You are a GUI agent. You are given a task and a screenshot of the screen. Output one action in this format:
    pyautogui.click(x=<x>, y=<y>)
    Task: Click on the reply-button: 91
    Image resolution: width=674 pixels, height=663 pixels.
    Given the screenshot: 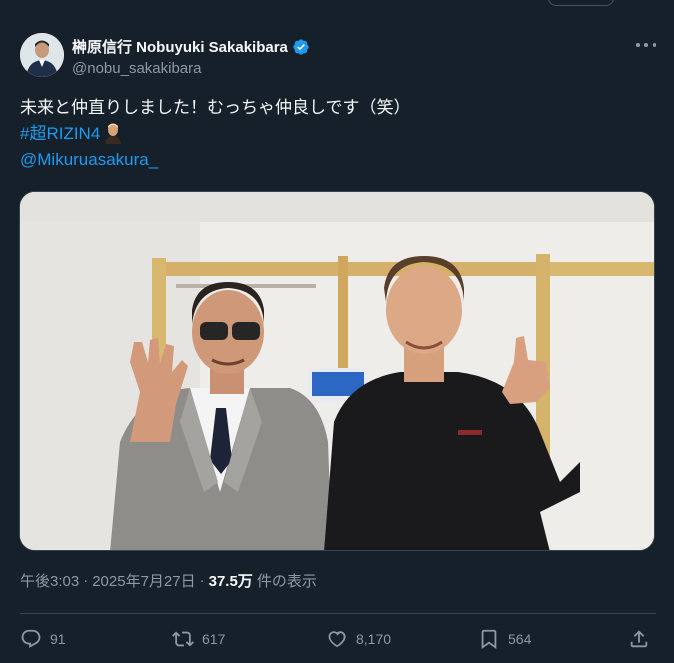 What is the action you would take?
    pyautogui.click(x=43, y=639)
    